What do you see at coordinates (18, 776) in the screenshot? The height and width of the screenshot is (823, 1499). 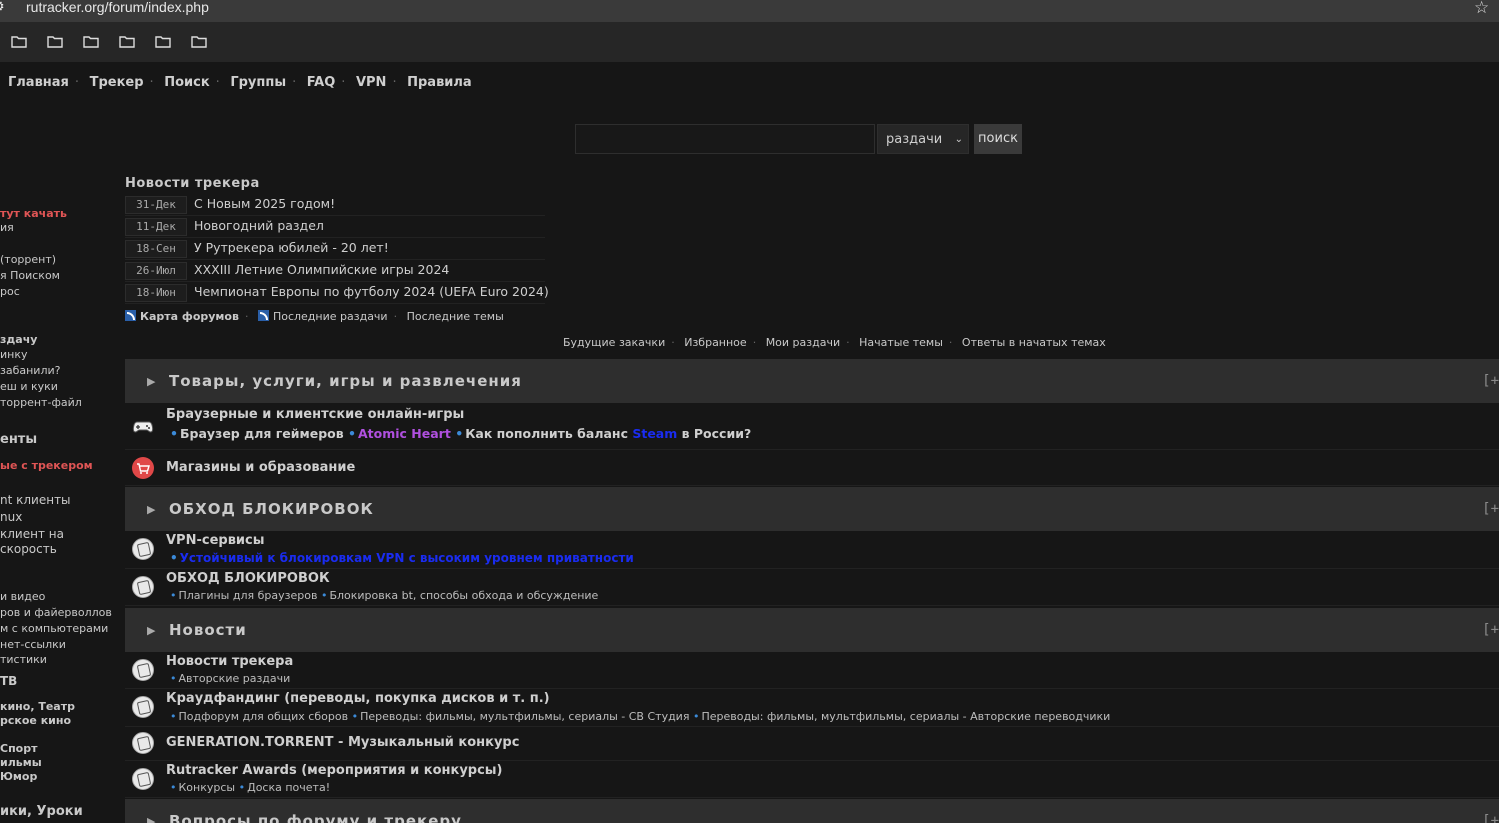 I see `sidebar-link: Юмор` at bounding box center [18, 776].